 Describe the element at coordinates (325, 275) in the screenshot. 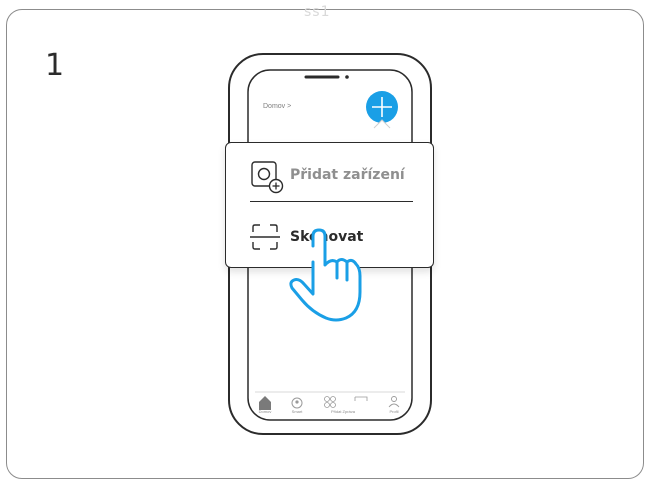

I see `pointing-hand-icon` at that location.